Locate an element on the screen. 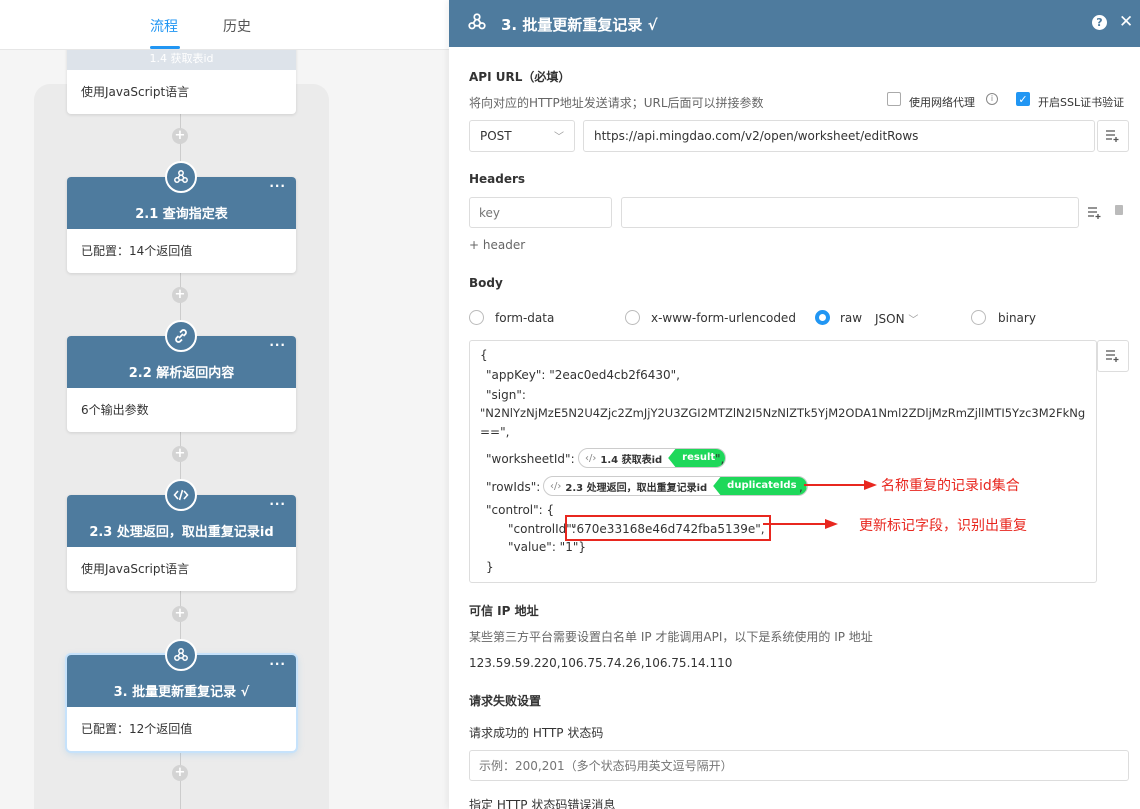 The height and width of the screenshot is (809, 1140). trusted-ip-hint: 某些第三方平台需要设置白名单 IP 才能调用API，以下是系统使用的 IP 地址 is located at coordinates (671, 637).